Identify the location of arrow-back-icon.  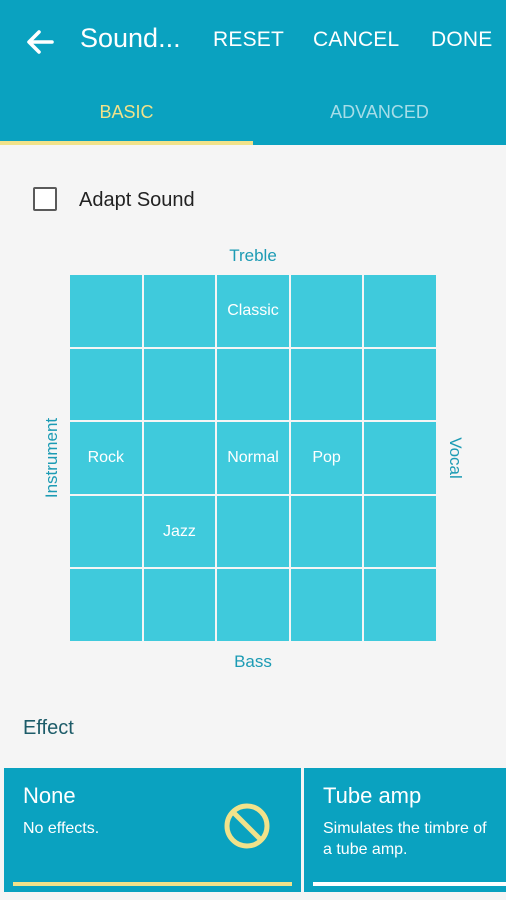
(40, 42).